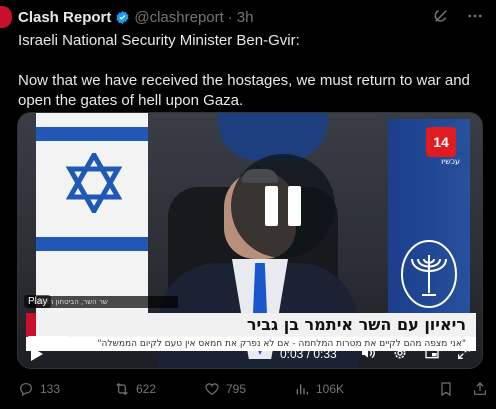  What do you see at coordinates (249, 389) in the screenshot?
I see `like-button: 795` at bounding box center [249, 389].